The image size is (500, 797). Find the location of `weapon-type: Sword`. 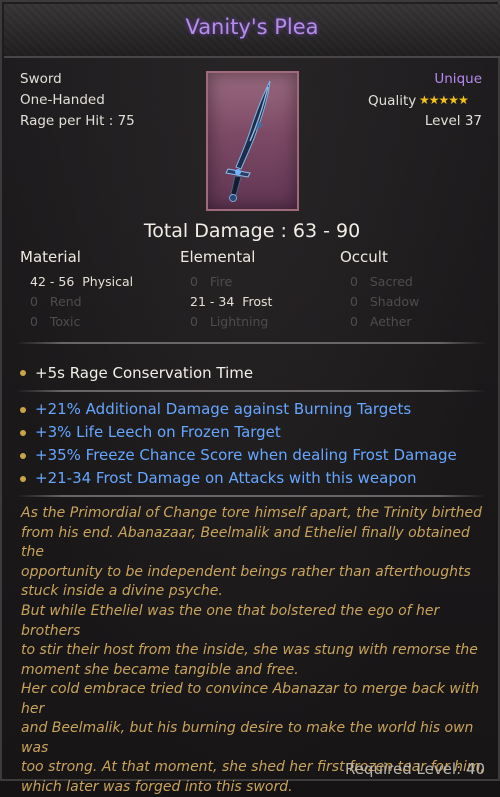

weapon-type: Sword is located at coordinates (41, 79).